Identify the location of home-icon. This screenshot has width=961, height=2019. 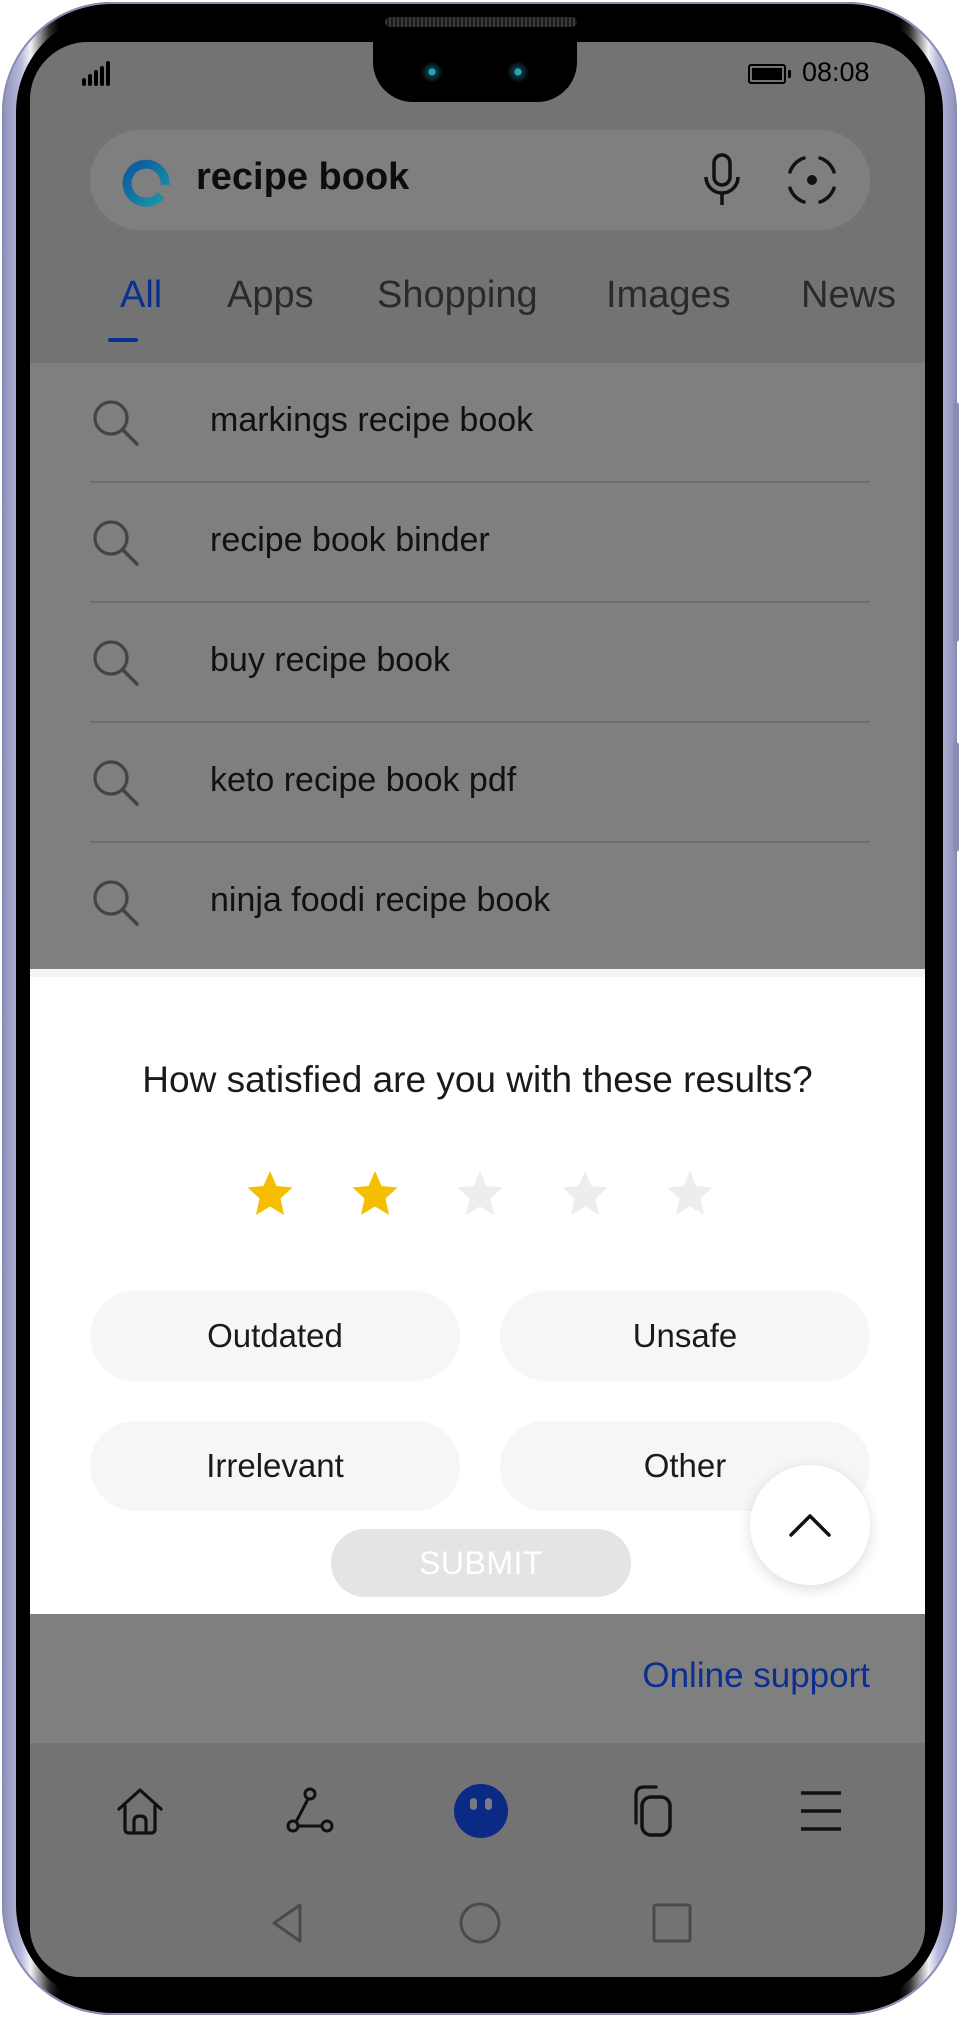
(140, 1811).